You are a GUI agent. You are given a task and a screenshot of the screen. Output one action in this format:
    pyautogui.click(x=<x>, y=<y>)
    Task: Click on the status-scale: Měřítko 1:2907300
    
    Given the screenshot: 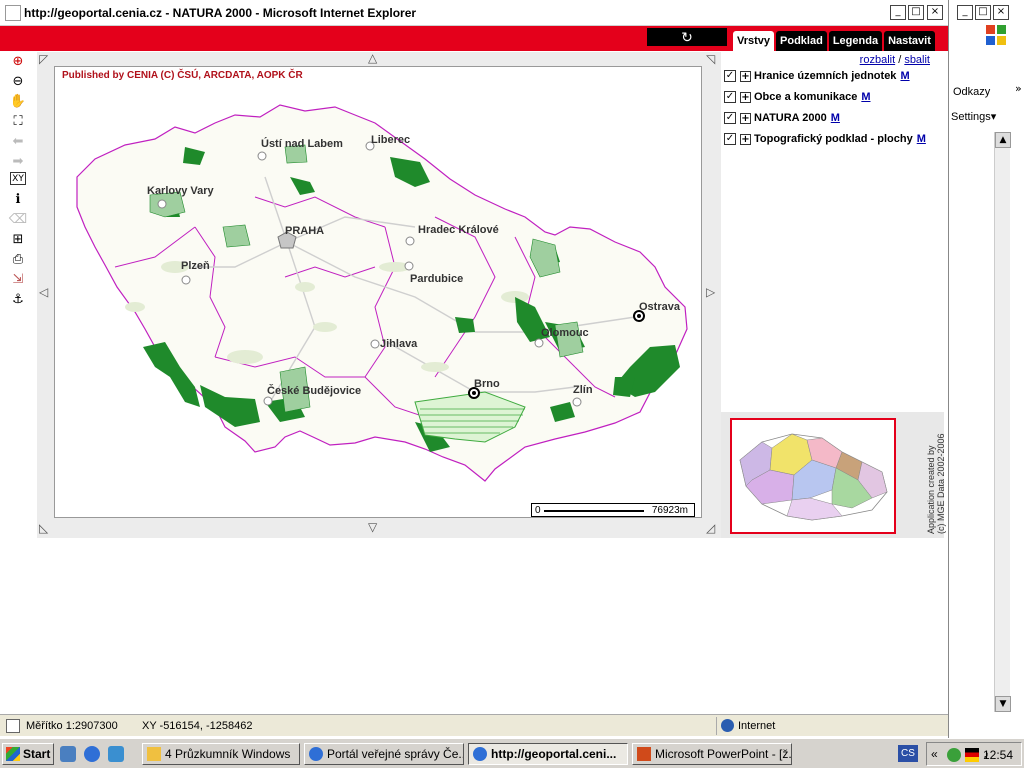 What is the action you would take?
    pyautogui.click(x=72, y=726)
    